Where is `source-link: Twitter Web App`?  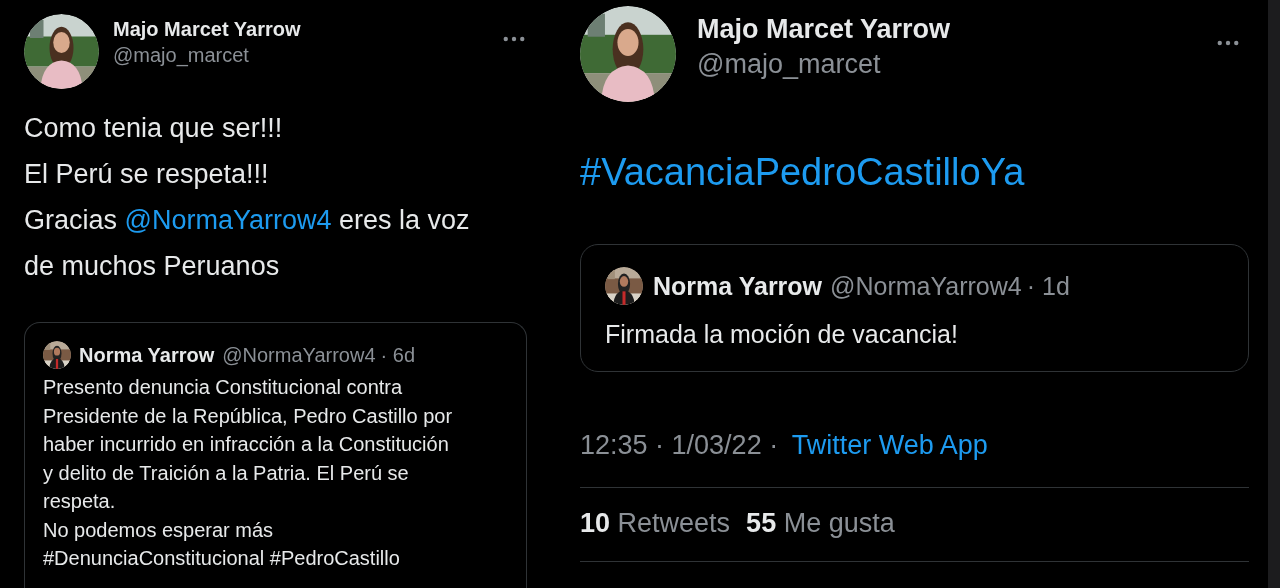 source-link: Twitter Web App is located at coordinates (889, 445).